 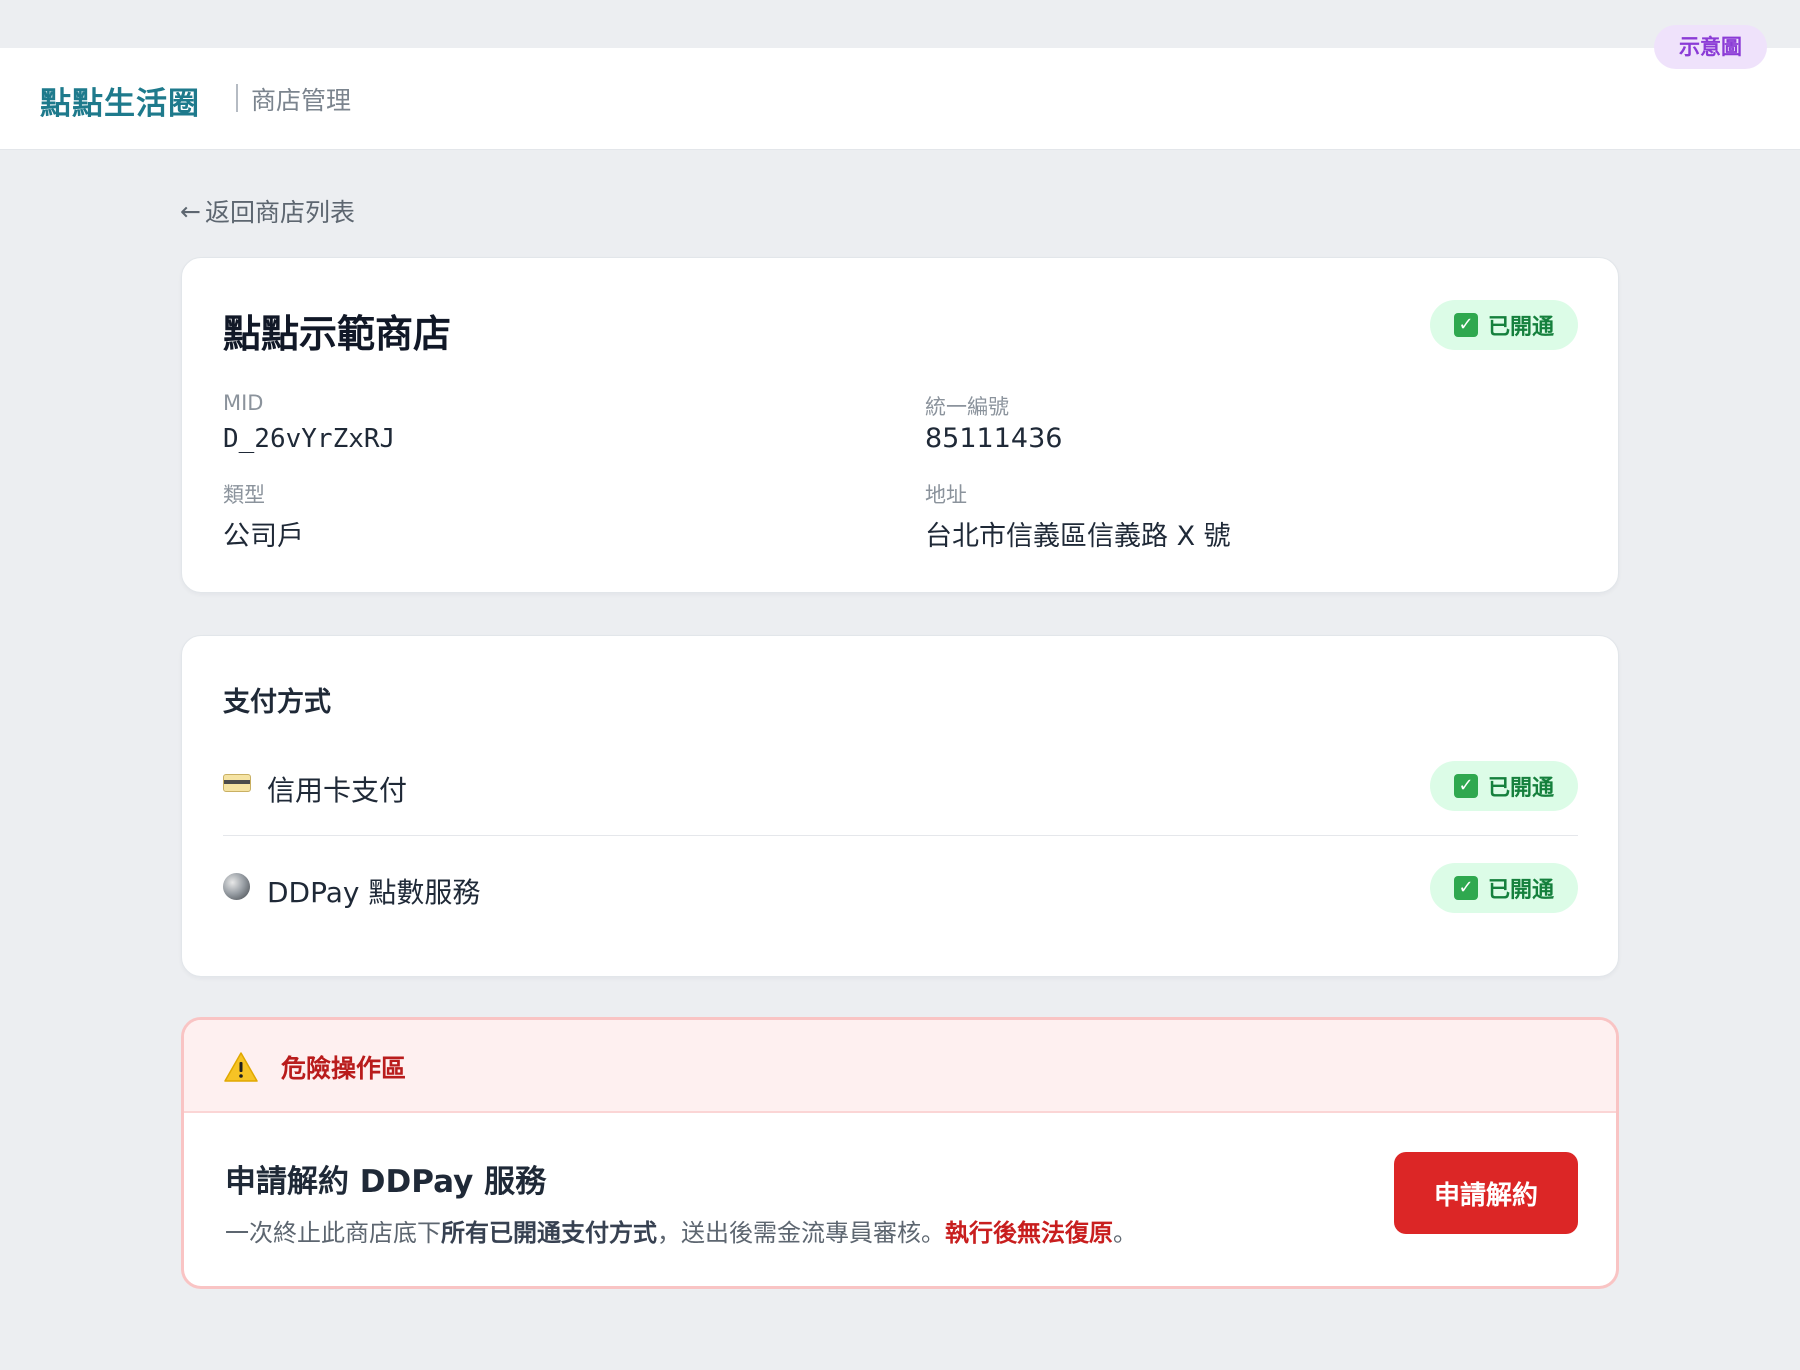 I want to click on store-name: 點點示範商店, so click(x=337, y=334).